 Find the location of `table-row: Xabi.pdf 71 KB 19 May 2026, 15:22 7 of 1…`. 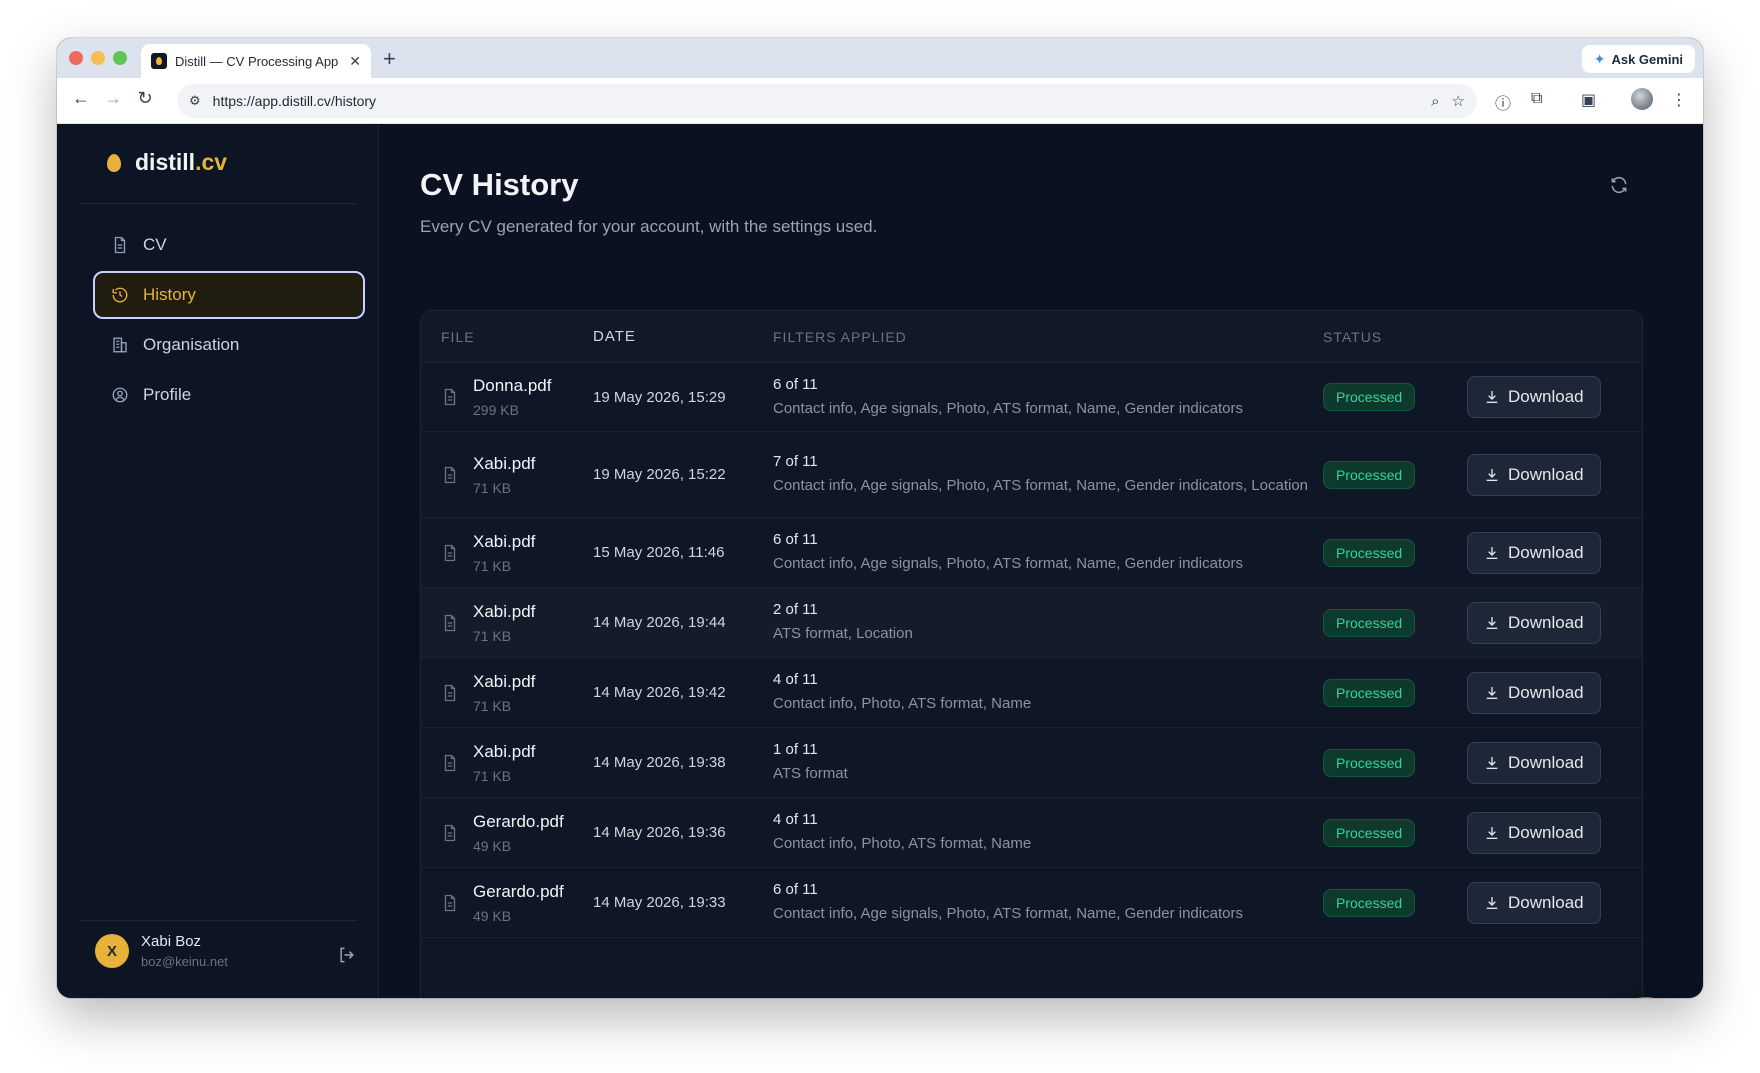

table-row: Xabi.pdf 71 KB 19 May 2026, 15:22 7 of 1… is located at coordinates (1031, 475).